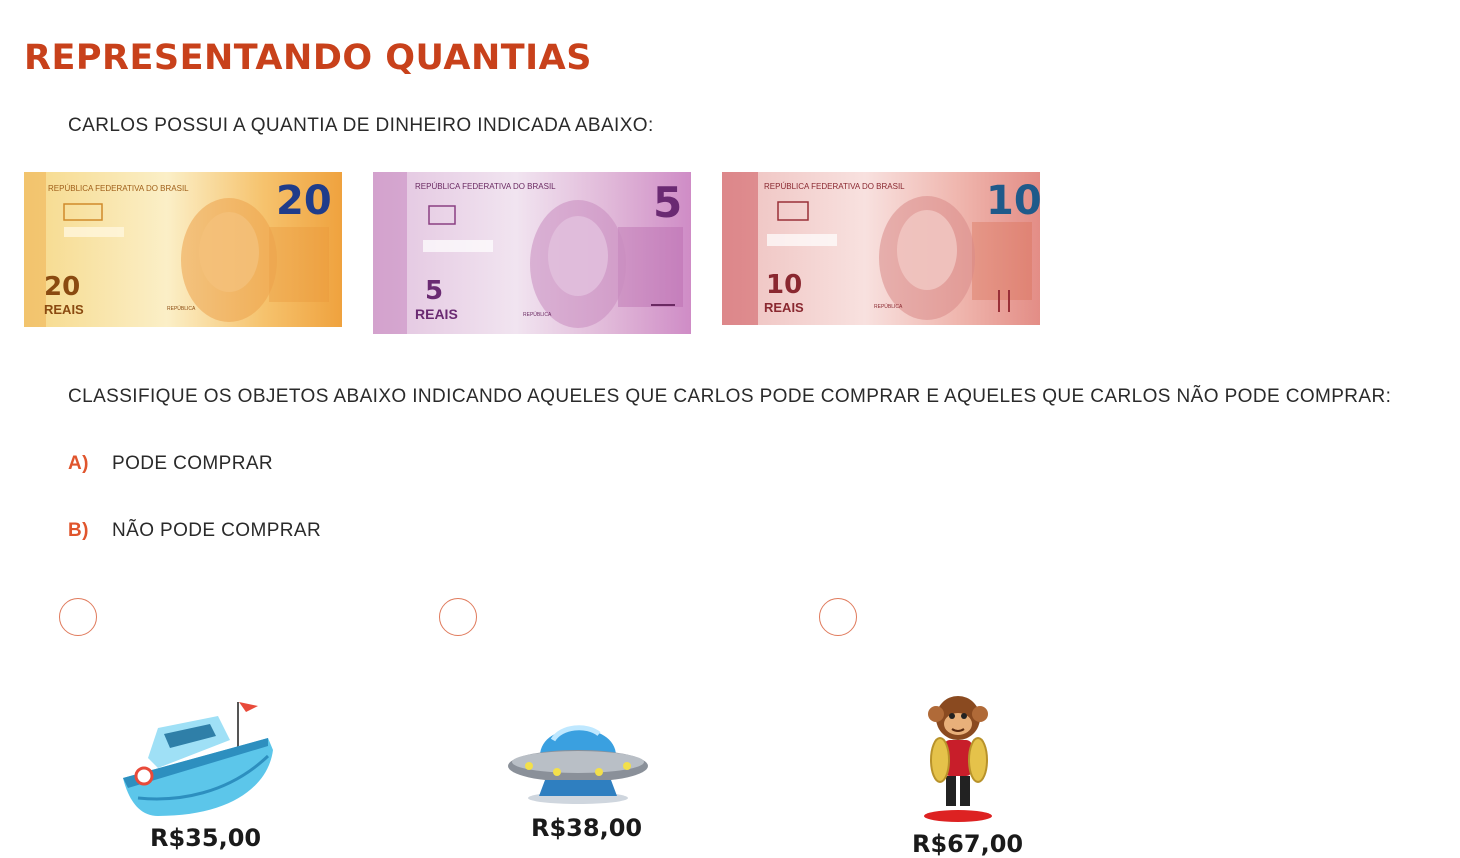 This screenshot has height=858, width=1460. Describe the element at coordinates (578, 760) in the screenshot. I see `ufo-icon` at that location.